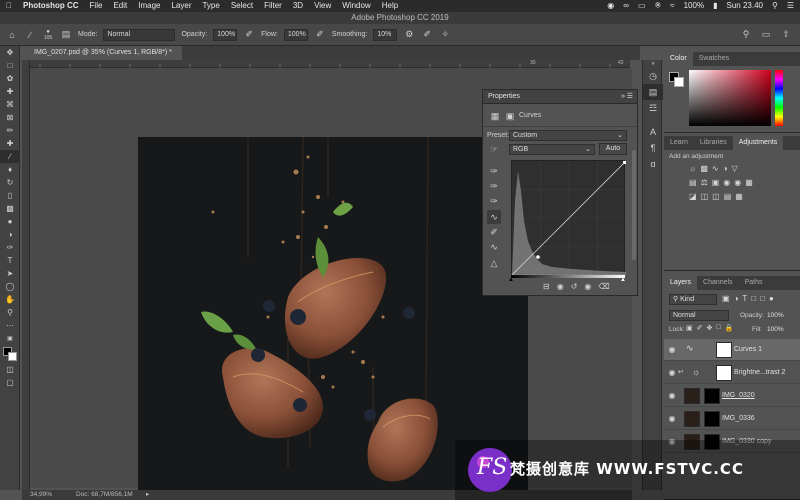 Image resolution: width=800 pixels, height=500 pixels. What do you see at coordinates (754, 283) in the screenshot?
I see `tab-paths: Paths` at bounding box center [754, 283].